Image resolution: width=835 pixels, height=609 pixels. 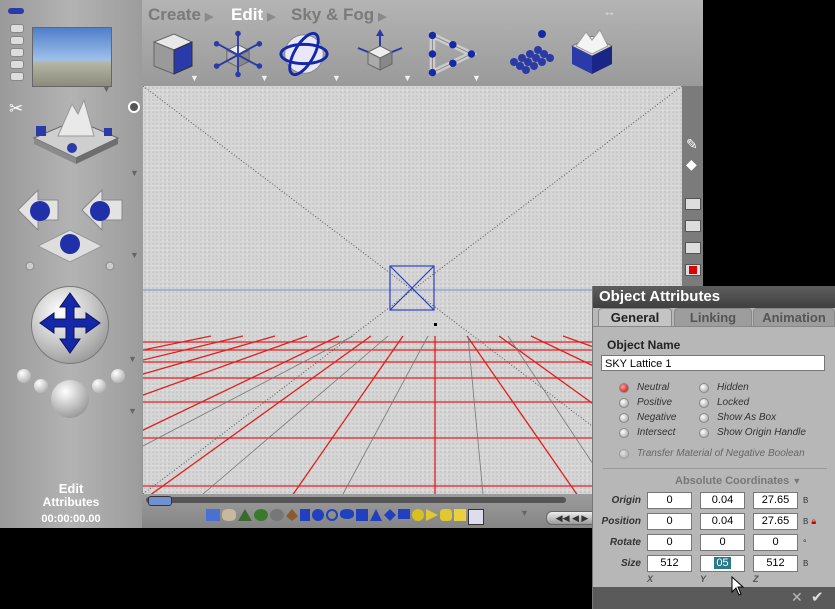 I want to click on lock-icon: 🔒︎, so click(x=813, y=521).